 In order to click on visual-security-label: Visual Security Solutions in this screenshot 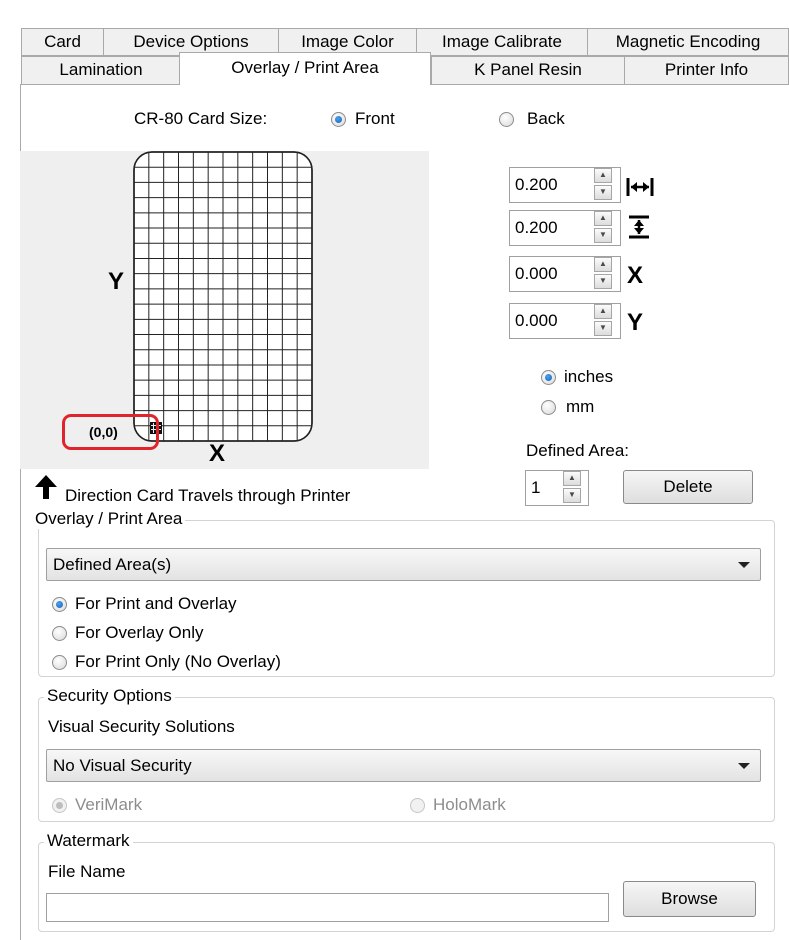, I will do `click(141, 726)`.